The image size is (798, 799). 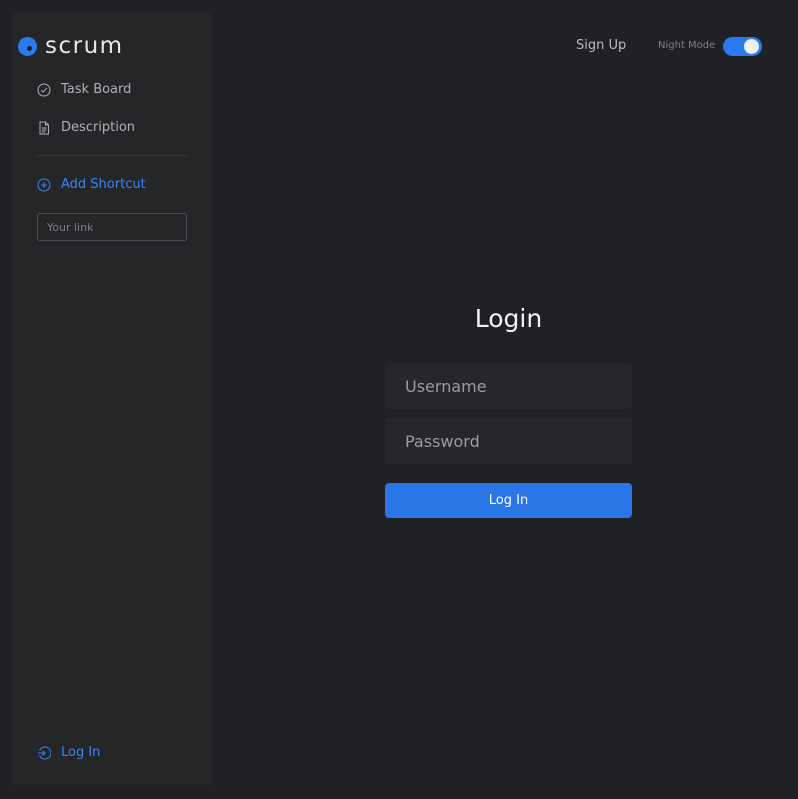 What do you see at coordinates (44, 90) in the screenshot?
I see `check-circle-icon` at bounding box center [44, 90].